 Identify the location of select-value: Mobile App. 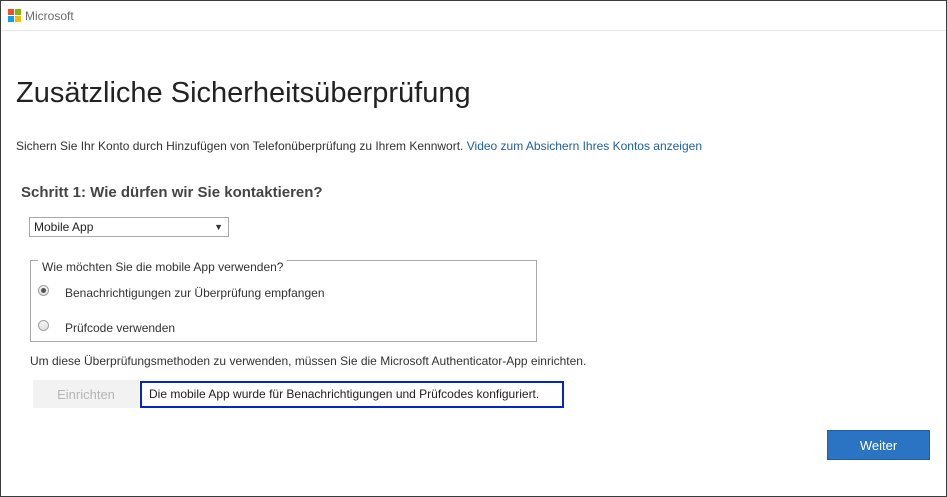
(64, 227).